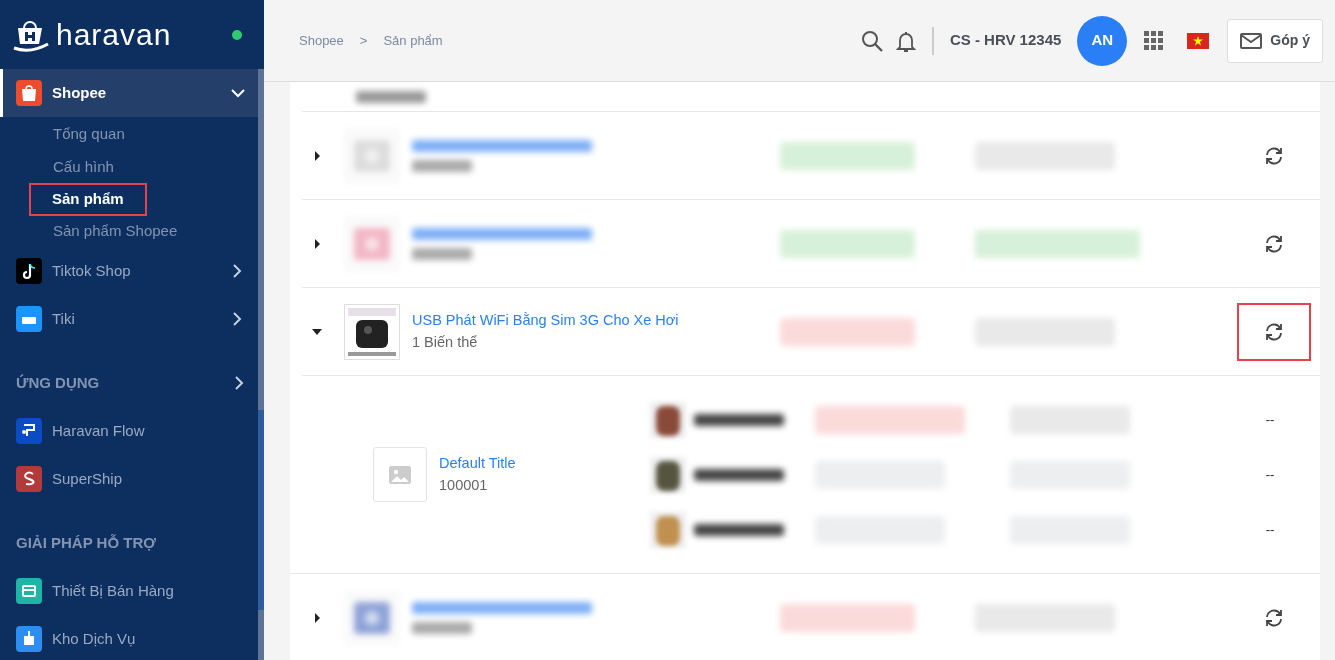  What do you see at coordinates (29, 319) in the screenshot?
I see `tiki-icon` at bounding box center [29, 319].